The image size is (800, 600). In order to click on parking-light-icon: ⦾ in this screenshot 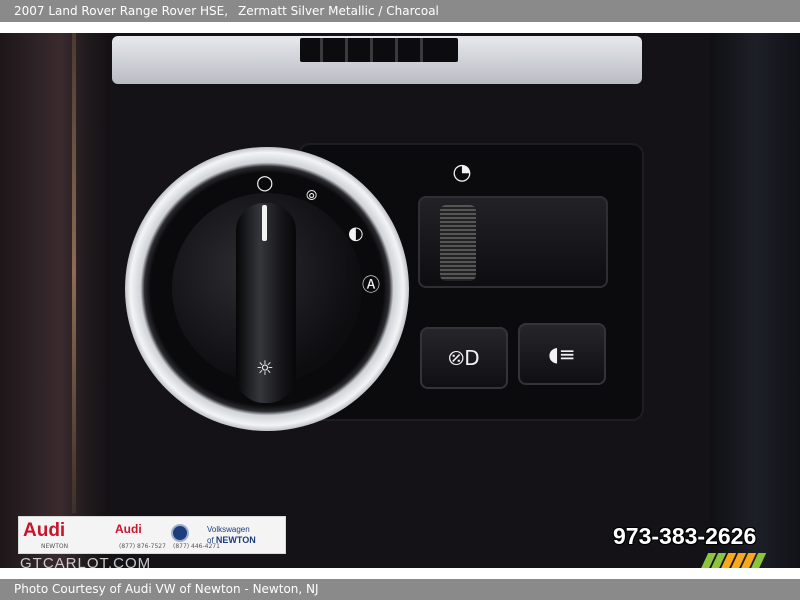, I will do `click(312, 196)`.